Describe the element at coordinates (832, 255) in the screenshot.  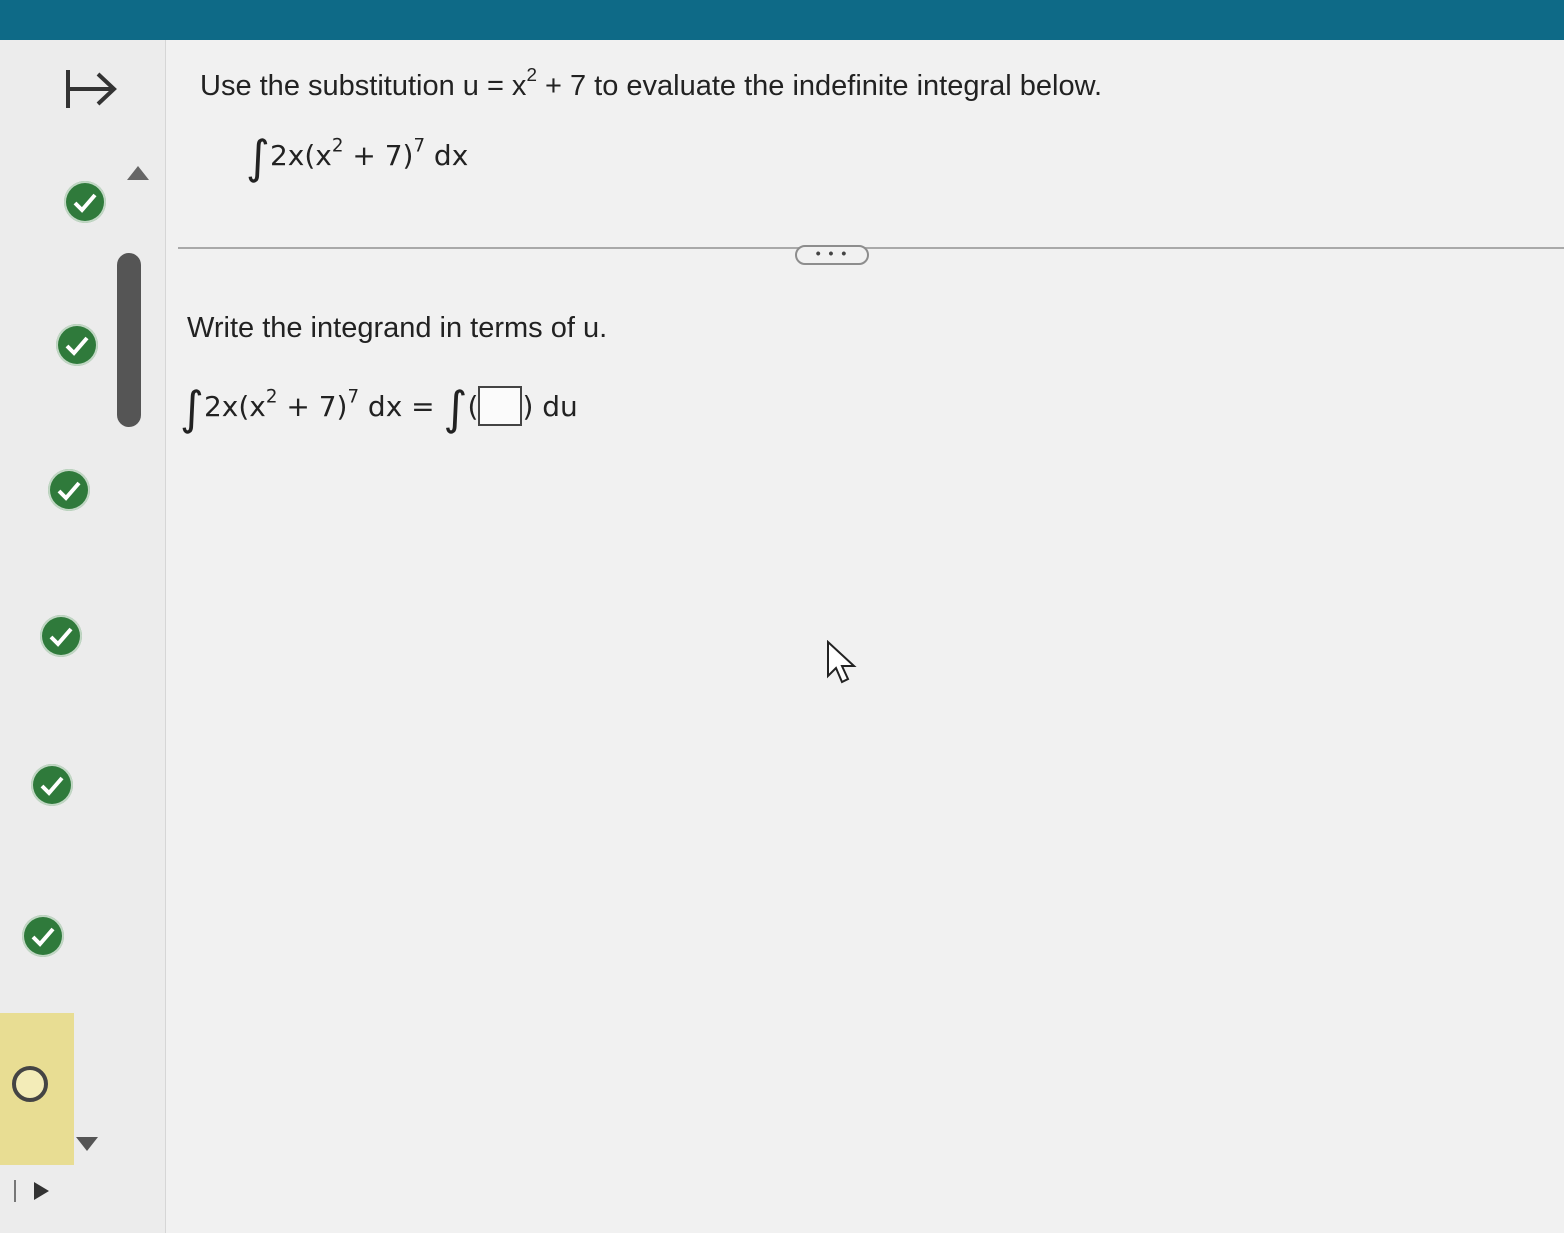
I see `more-options-button: • • •` at that location.